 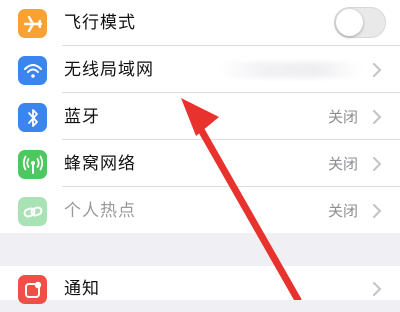 What do you see at coordinates (200, 211) in the screenshot?
I see `row-personal-hotspot: 个人热点 关闭` at bounding box center [200, 211].